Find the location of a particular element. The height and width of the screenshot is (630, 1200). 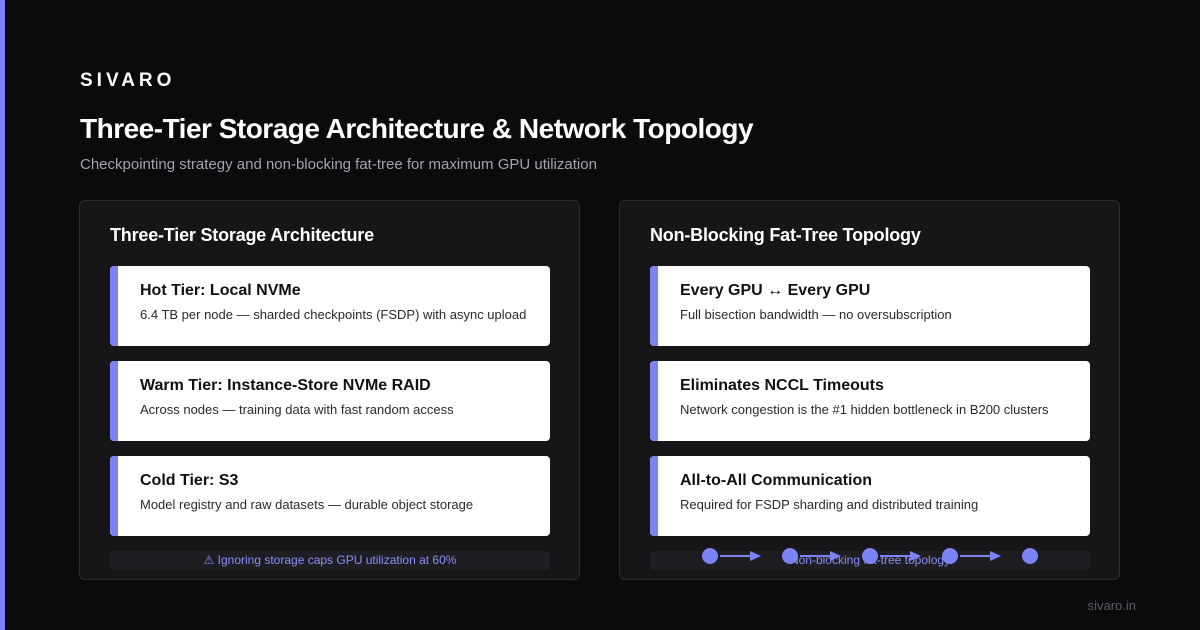

topology-diagram is located at coordinates (870, 556).